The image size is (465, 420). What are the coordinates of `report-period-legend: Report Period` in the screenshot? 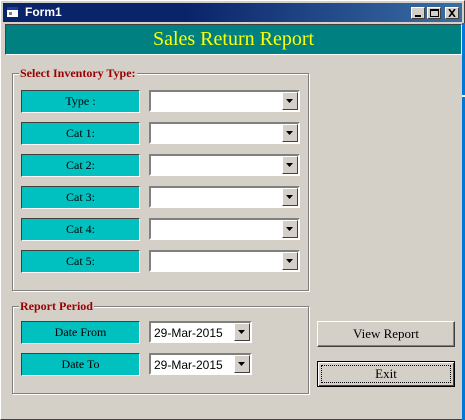 It's located at (56, 306).